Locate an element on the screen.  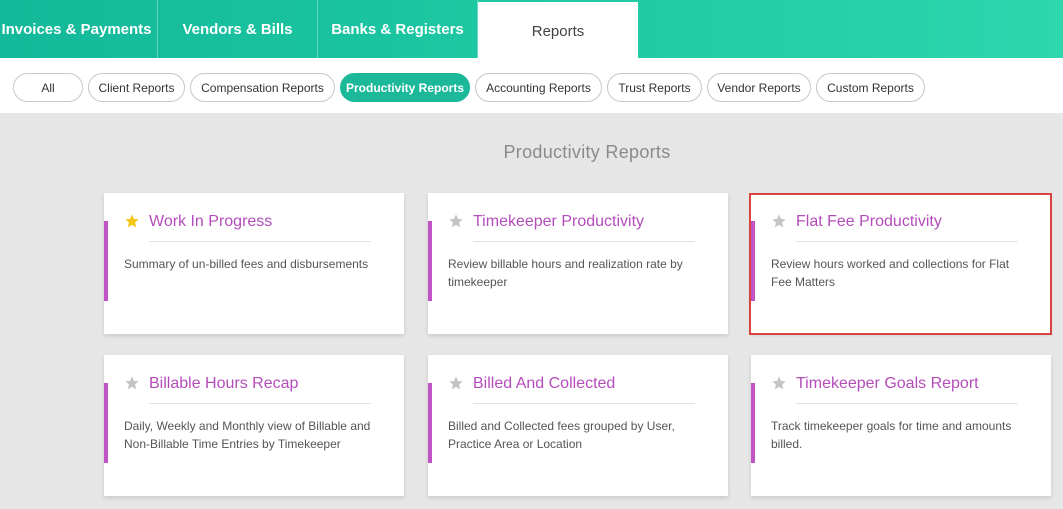
card-title: Flat Fee Productivity is located at coordinates (869, 221).